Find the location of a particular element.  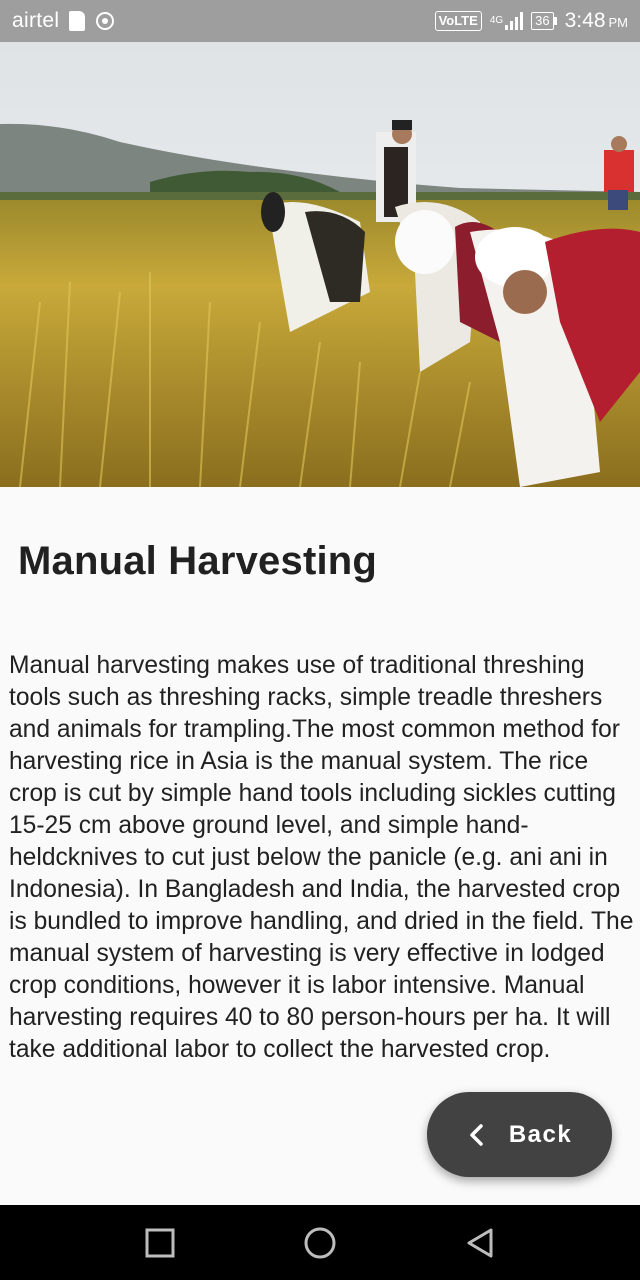

recents-square-icon is located at coordinates (160, 1243).